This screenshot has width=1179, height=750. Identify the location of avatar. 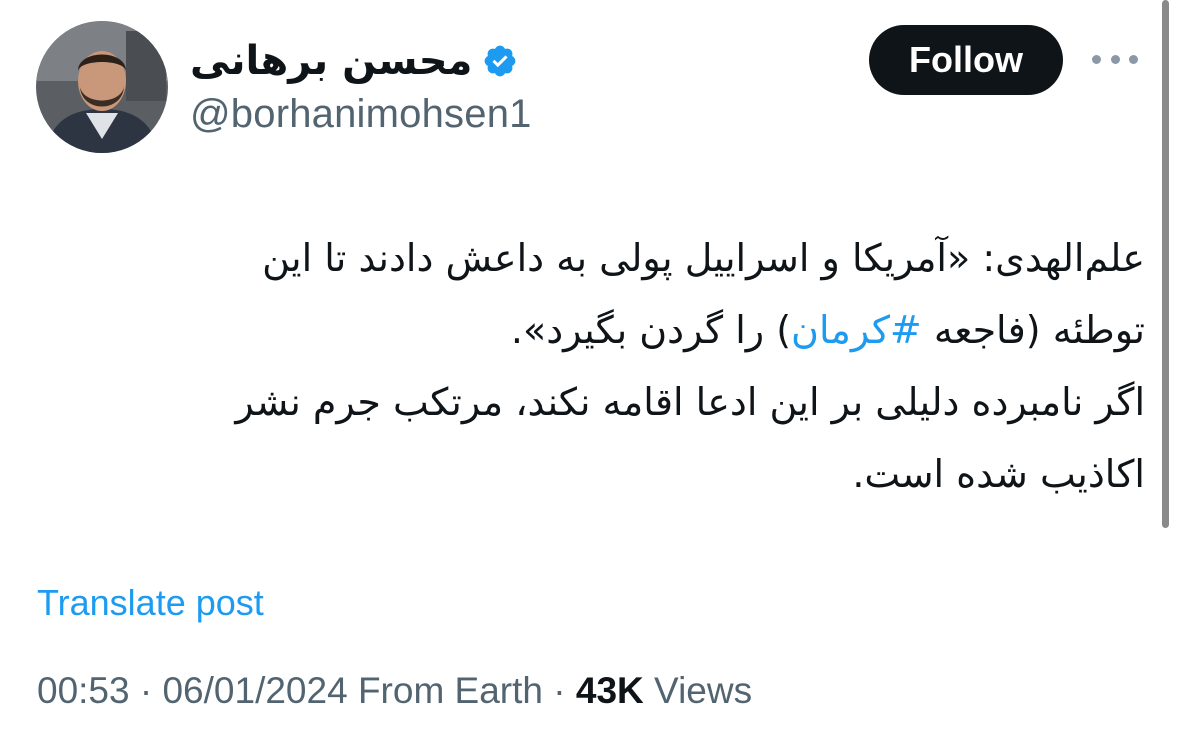
(102, 87).